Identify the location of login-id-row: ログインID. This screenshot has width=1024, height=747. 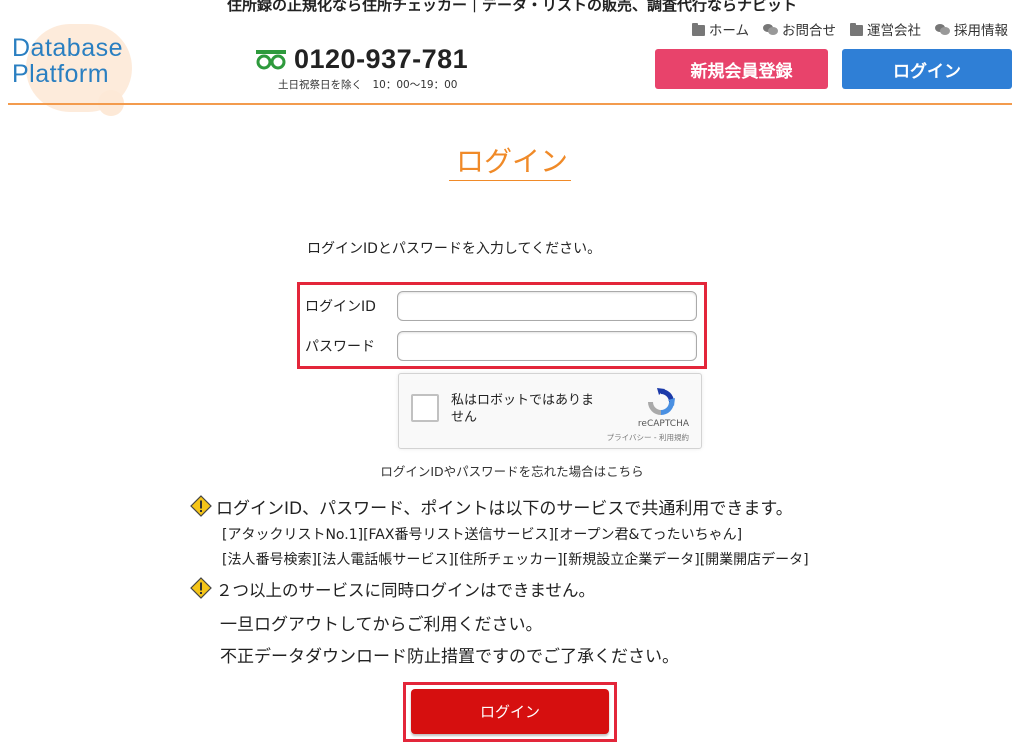
(501, 306).